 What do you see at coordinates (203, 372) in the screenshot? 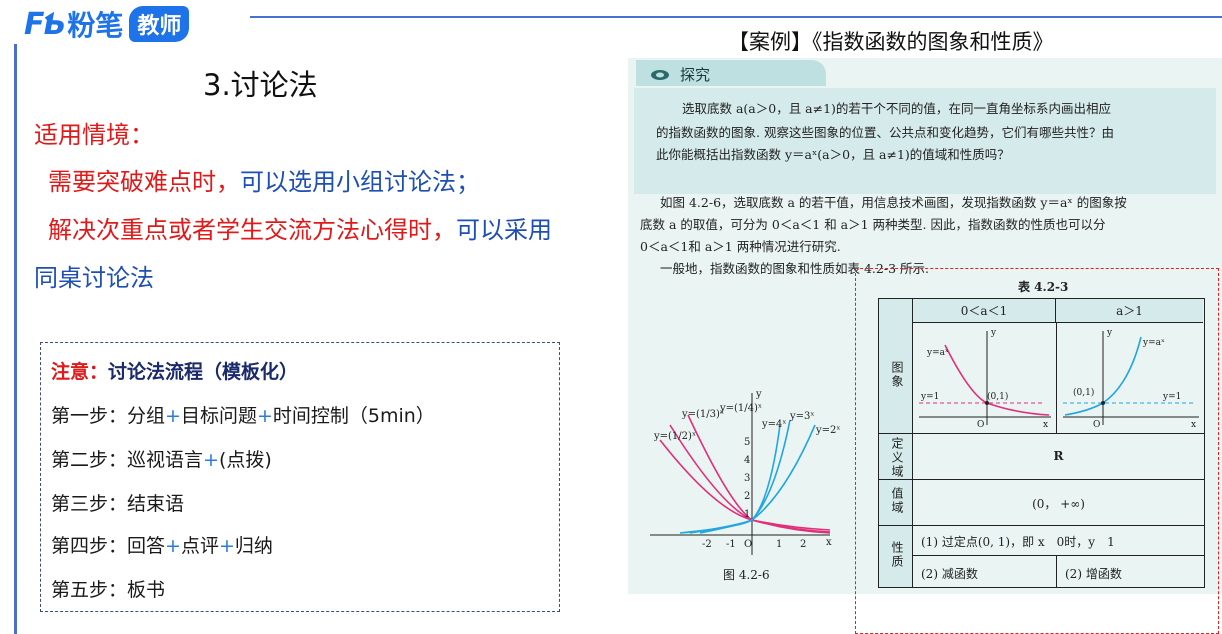
I see `note-title-rest: 讨论法流程（模板化）` at bounding box center [203, 372].